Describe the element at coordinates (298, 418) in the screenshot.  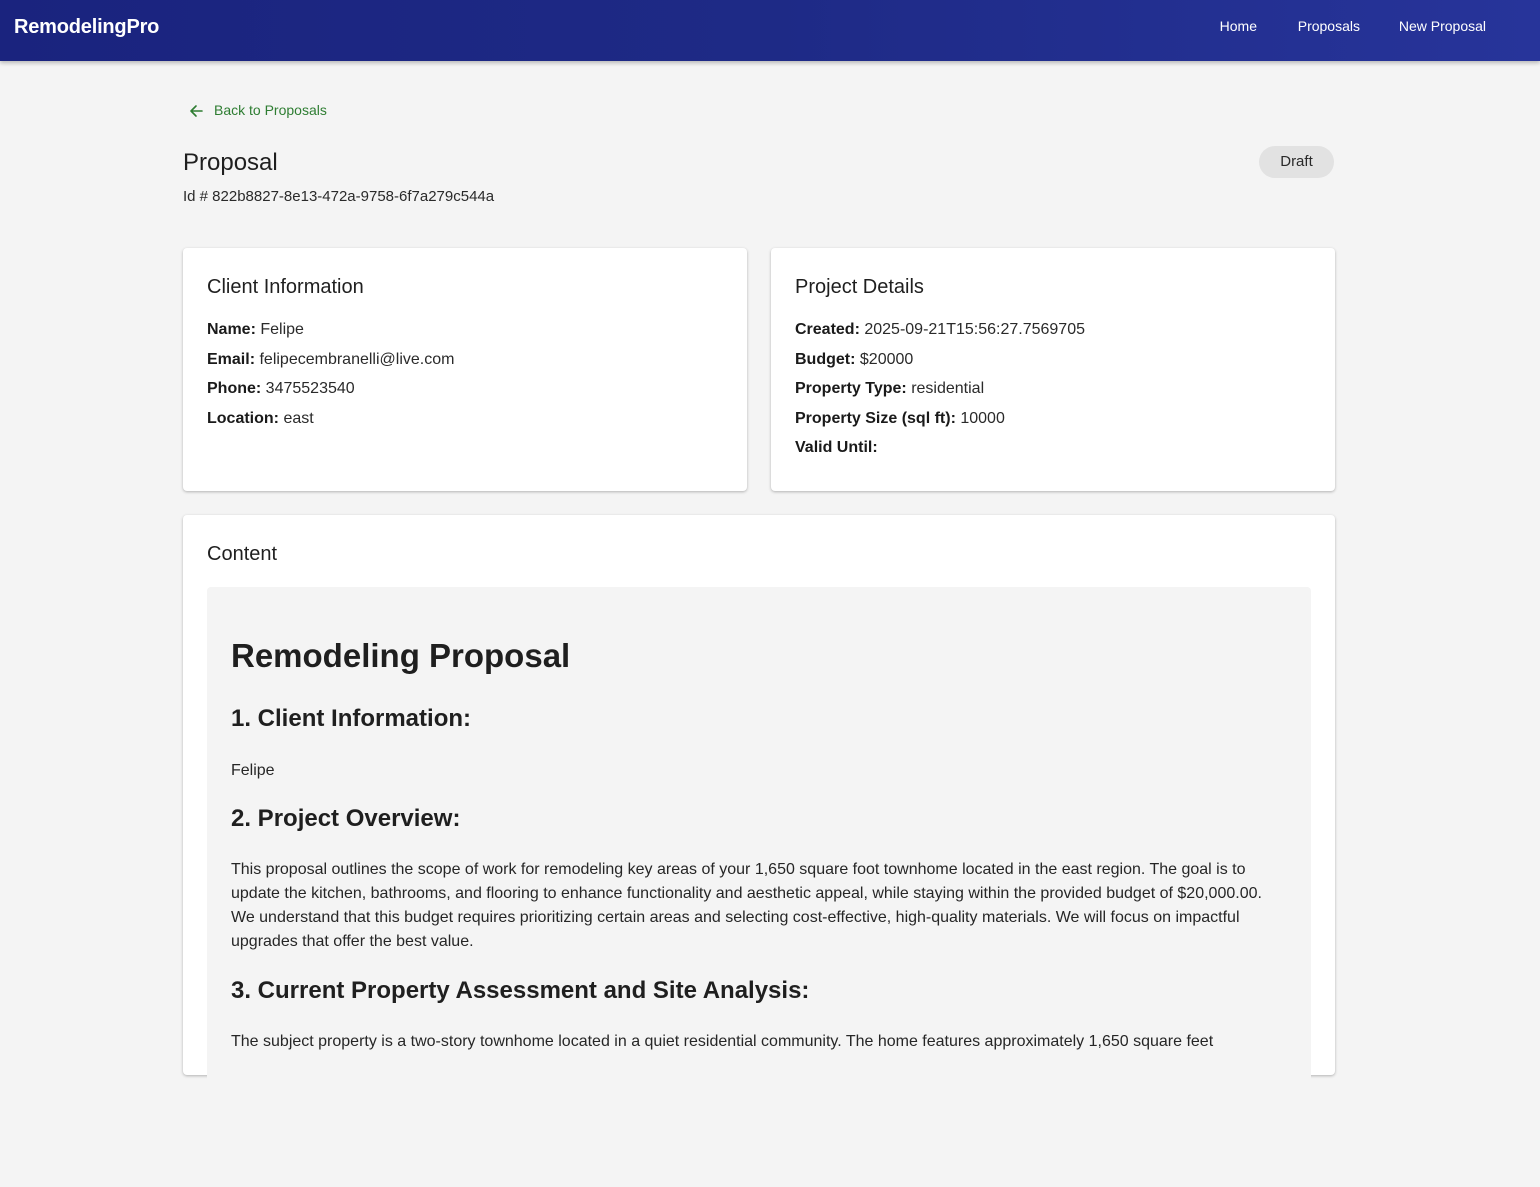
I see `client-location-value: east` at that location.